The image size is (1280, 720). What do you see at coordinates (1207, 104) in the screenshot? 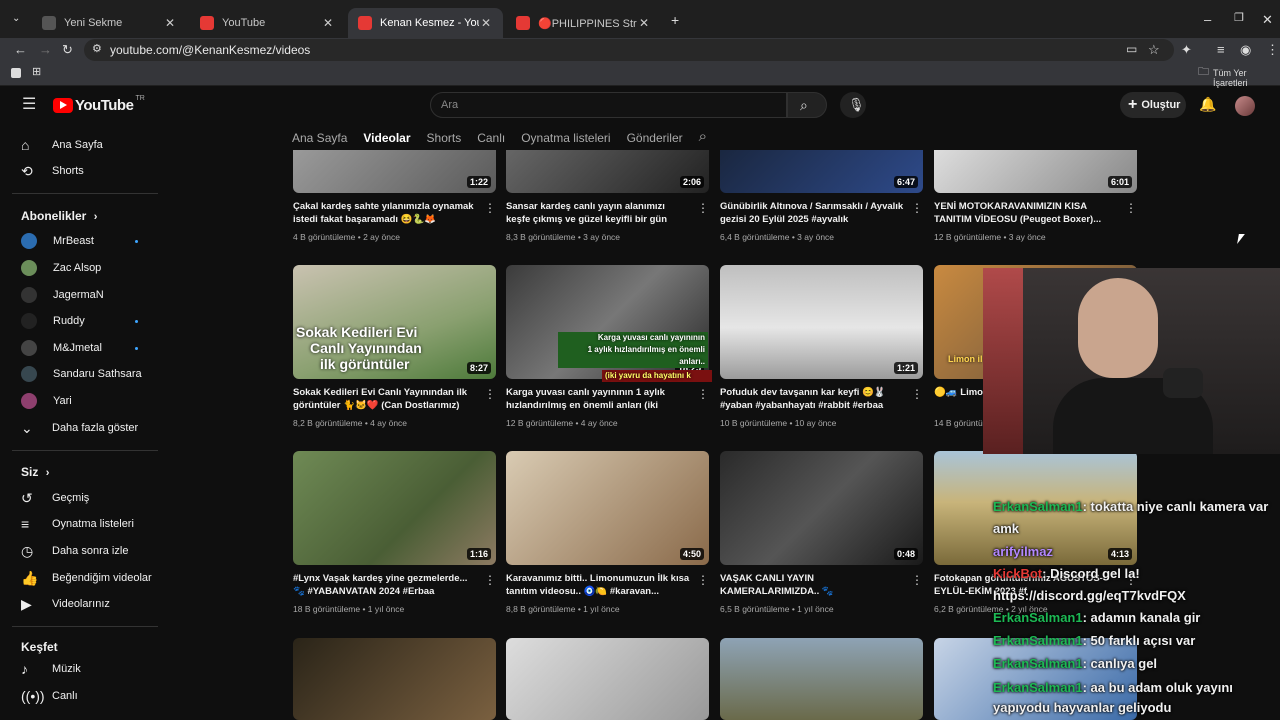
I see `bell-icon: 🔔` at bounding box center [1207, 104].